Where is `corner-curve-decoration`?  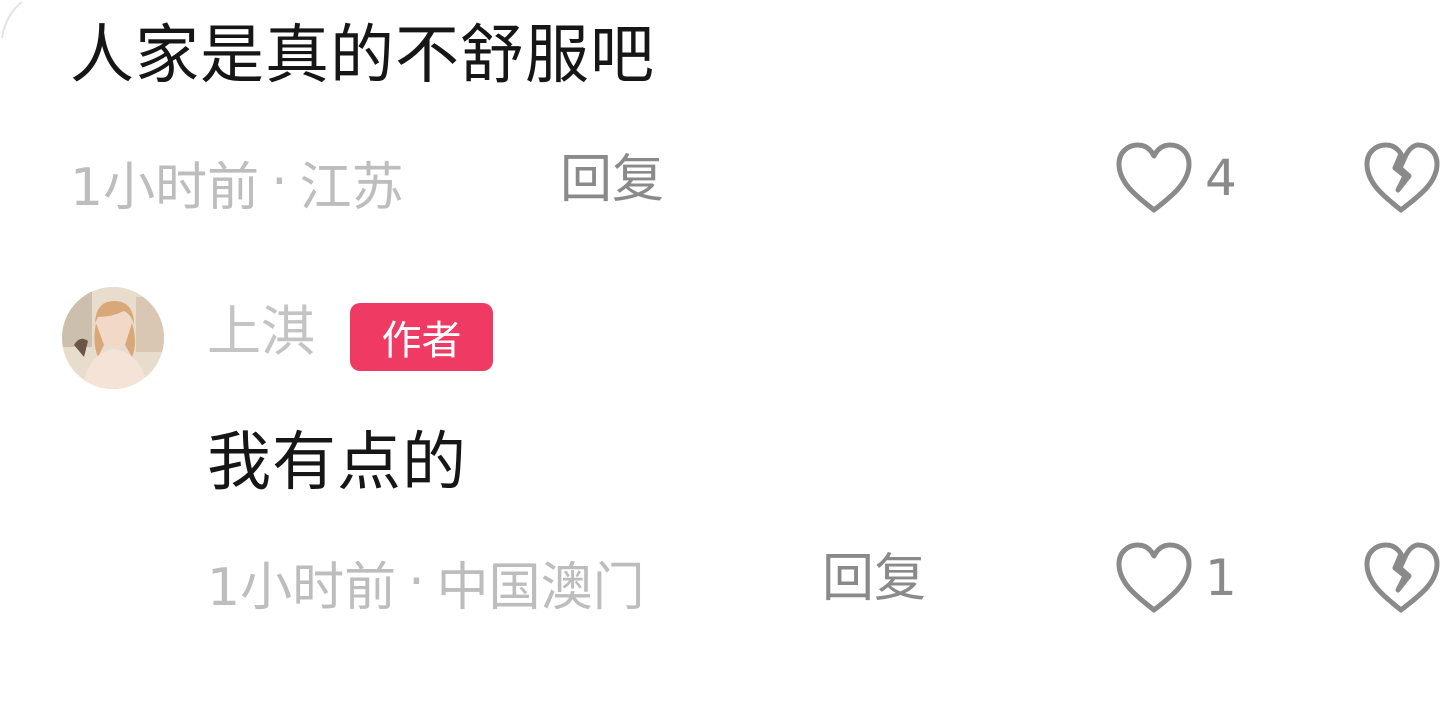 corner-curve-decoration is located at coordinates (12, 20).